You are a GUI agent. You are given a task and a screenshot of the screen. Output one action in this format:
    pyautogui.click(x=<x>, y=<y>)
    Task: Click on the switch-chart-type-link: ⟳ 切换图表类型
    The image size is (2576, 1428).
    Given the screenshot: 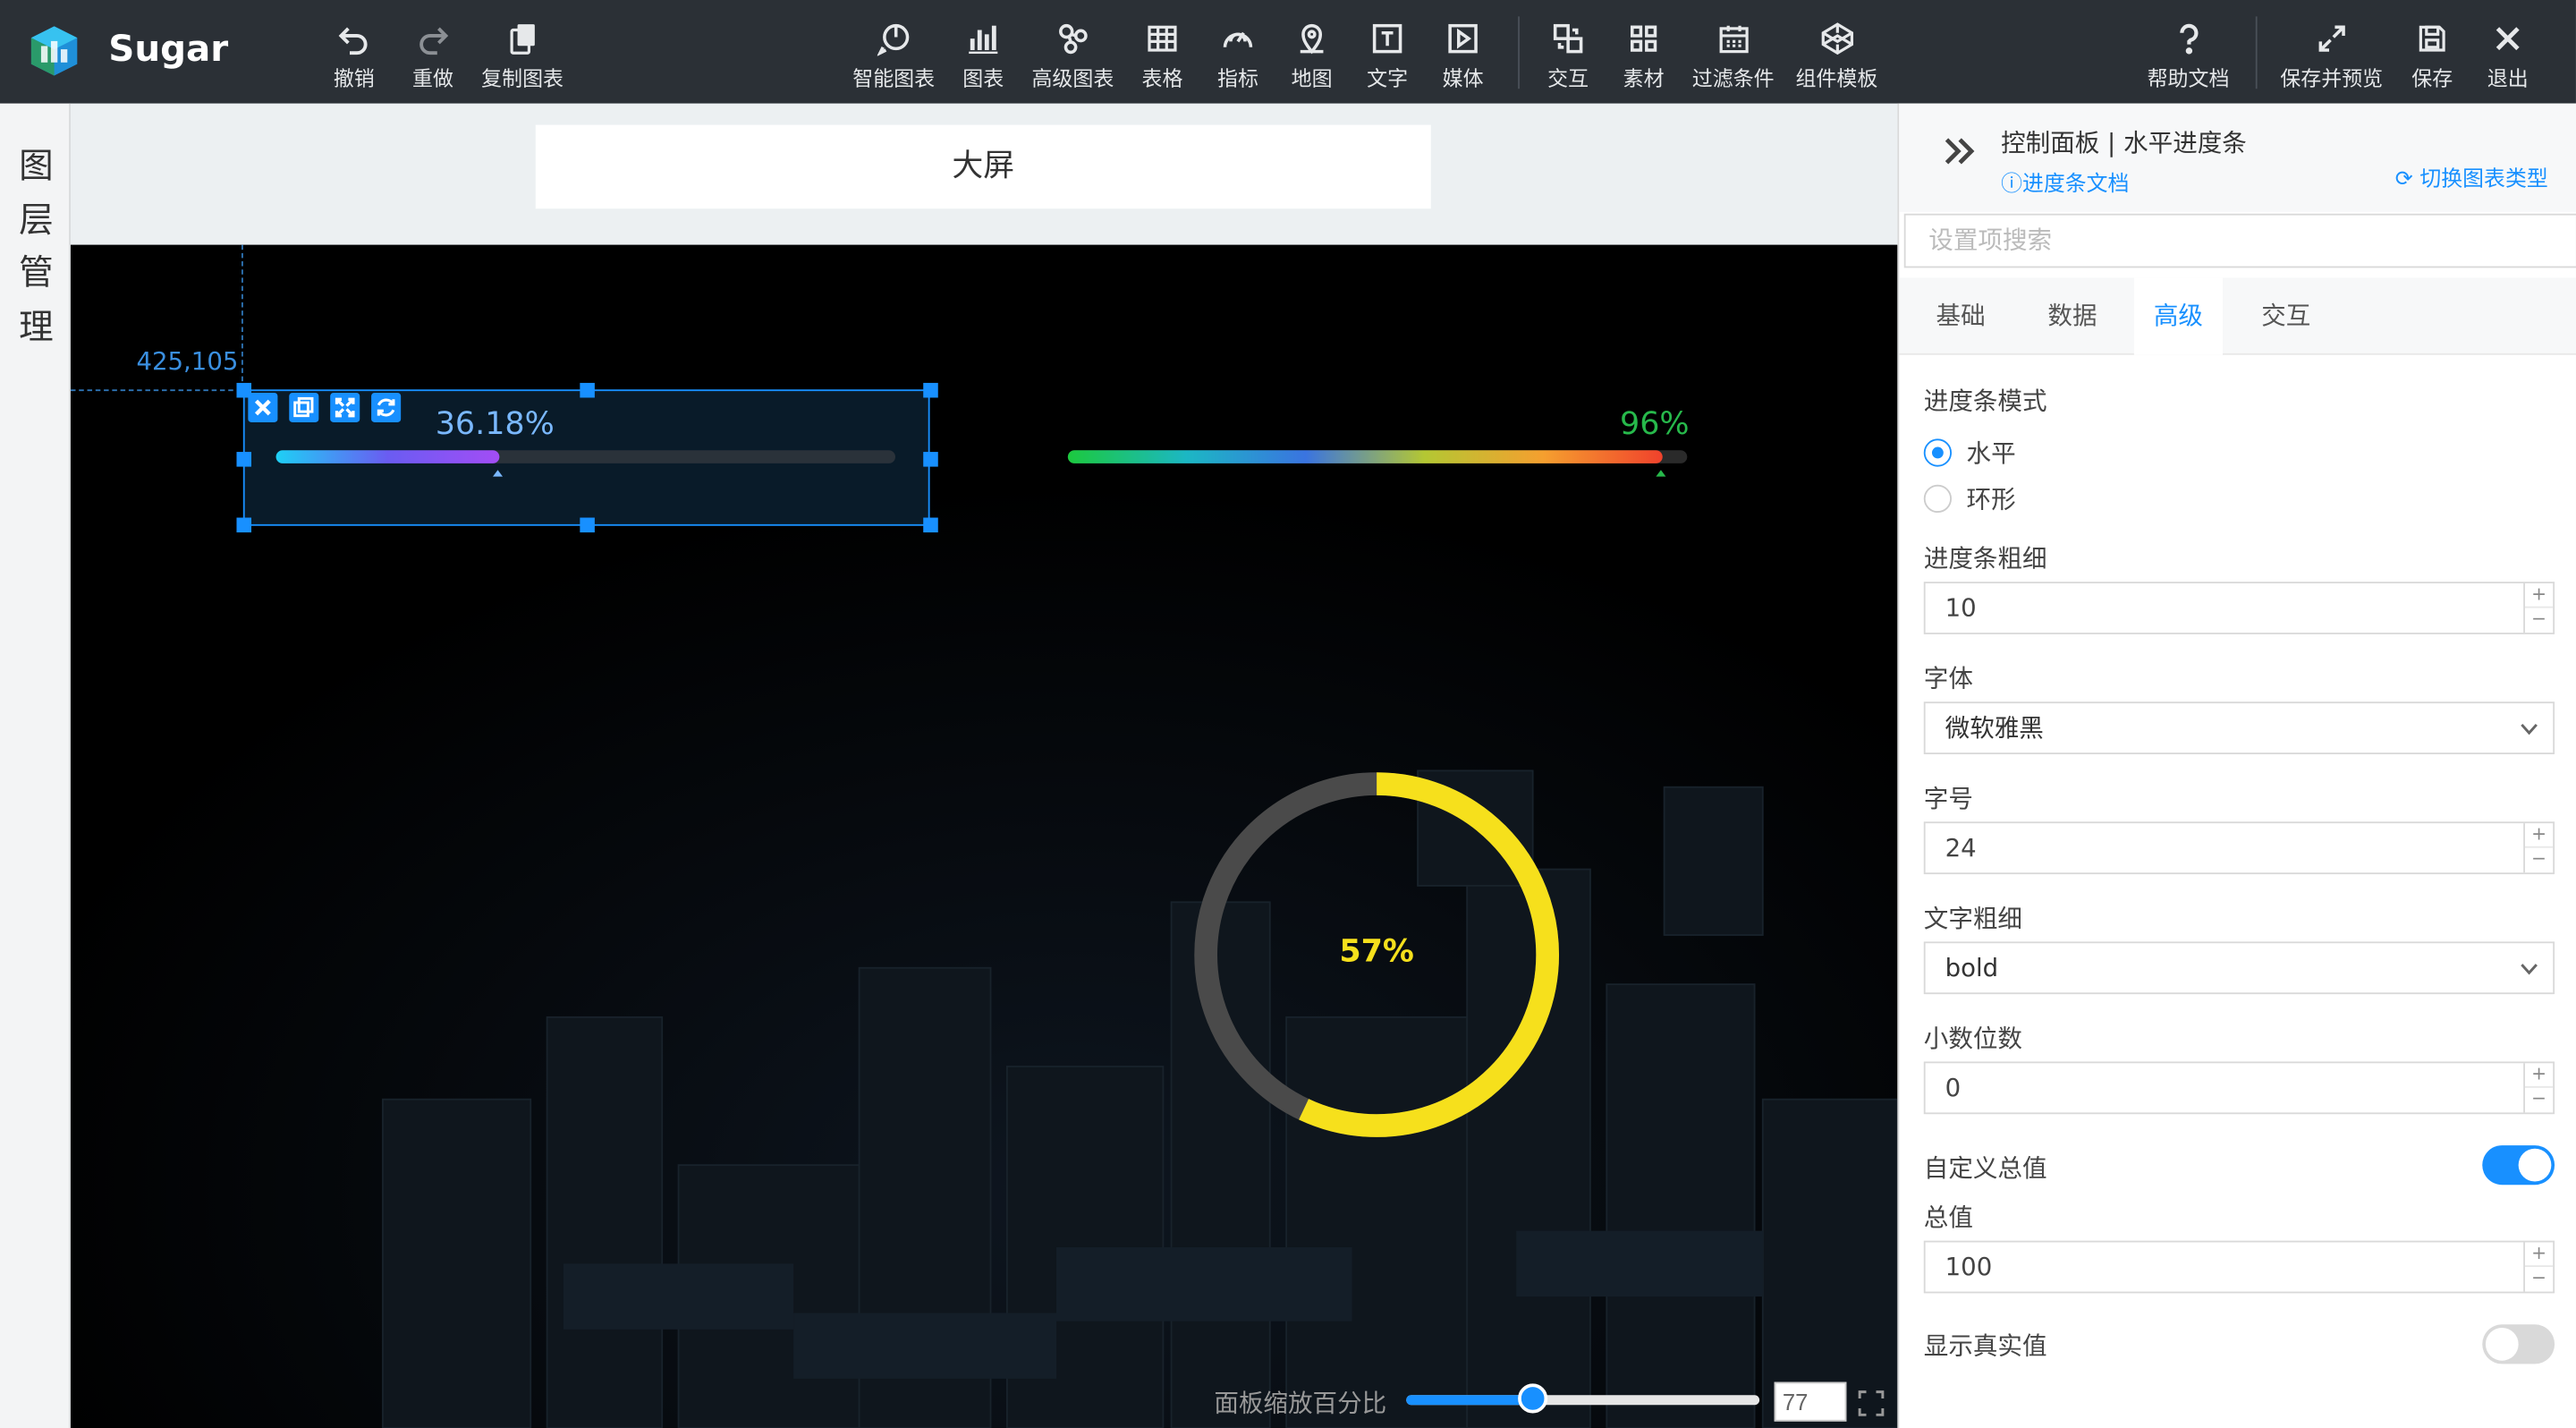 What is the action you would take?
    pyautogui.click(x=2471, y=177)
    